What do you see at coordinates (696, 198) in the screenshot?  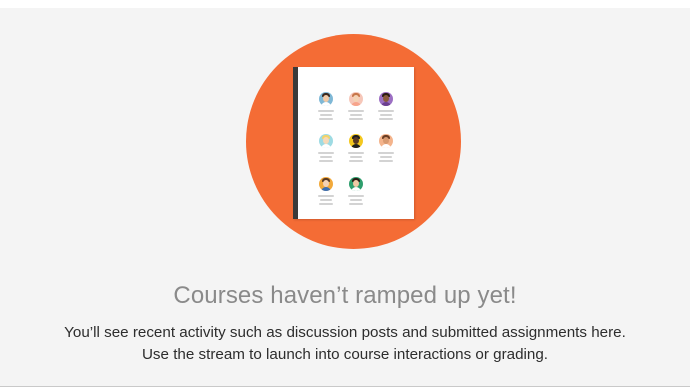 I see `panel-edge` at bounding box center [696, 198].